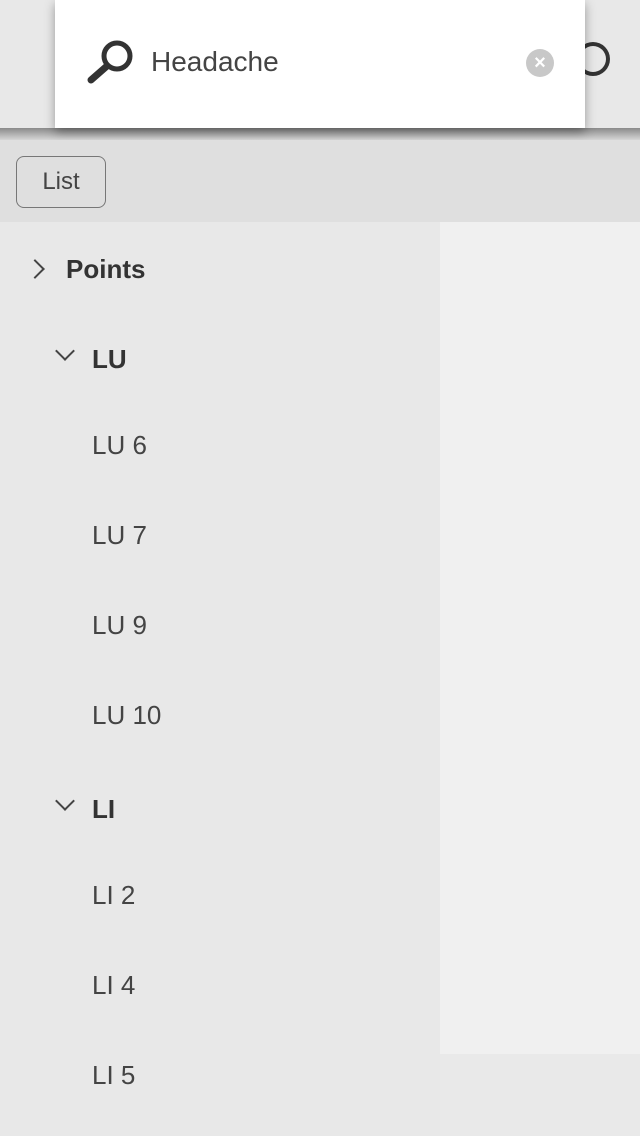 Image resolution: width=640 pixels, height=1136 pixels. Describe the element at coordinates (320, 134) in the screenshot. I see `divider` at that location.